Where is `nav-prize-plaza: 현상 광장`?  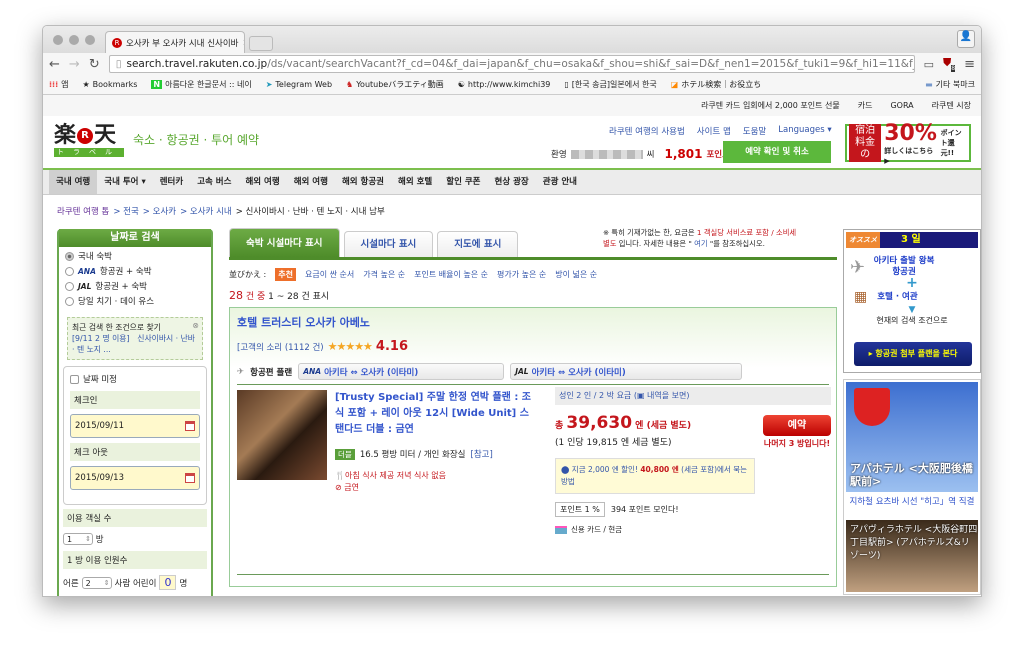
nav-prize-plaza: 현상 광장 is located at coordinates (512, 182).